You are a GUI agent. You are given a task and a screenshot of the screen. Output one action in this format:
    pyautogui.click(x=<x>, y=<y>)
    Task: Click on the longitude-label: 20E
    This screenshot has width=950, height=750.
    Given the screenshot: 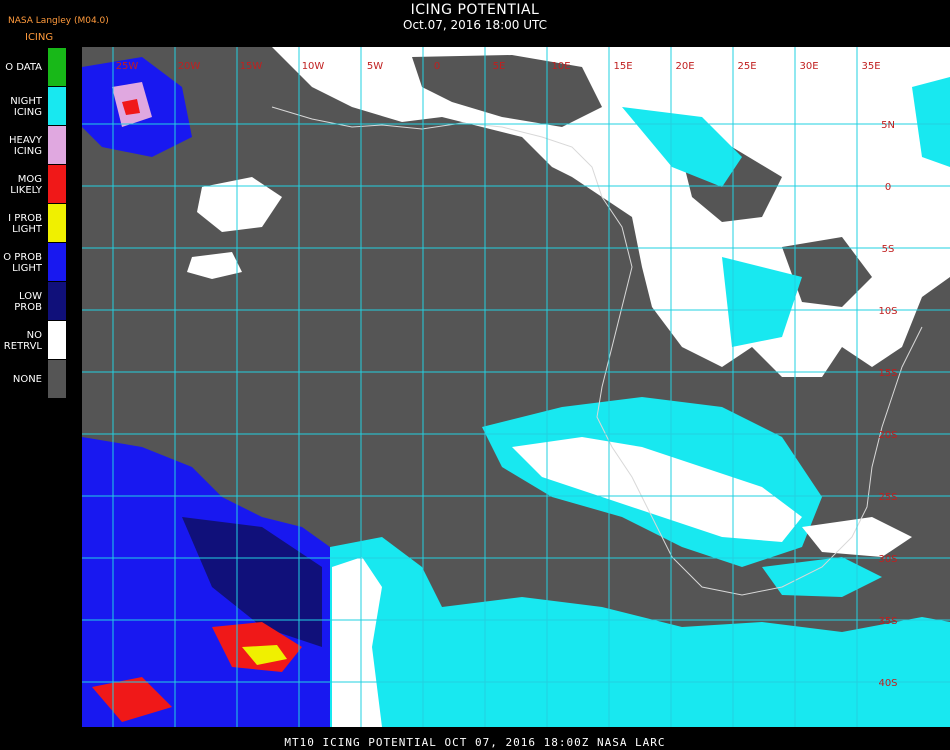 What is the action you would take?
    pyautogui.click(x=684, y=66)
    